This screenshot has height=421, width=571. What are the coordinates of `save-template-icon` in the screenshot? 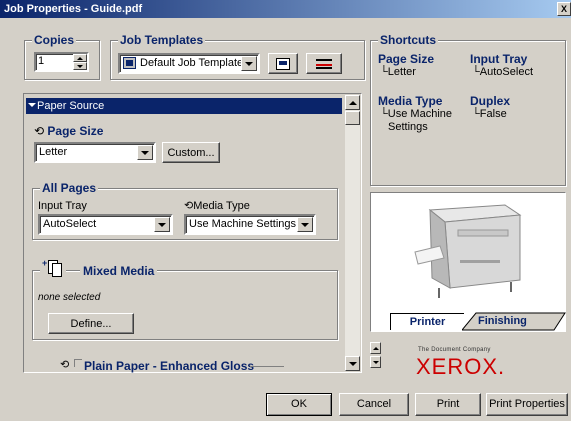 It's located at (283, 64).